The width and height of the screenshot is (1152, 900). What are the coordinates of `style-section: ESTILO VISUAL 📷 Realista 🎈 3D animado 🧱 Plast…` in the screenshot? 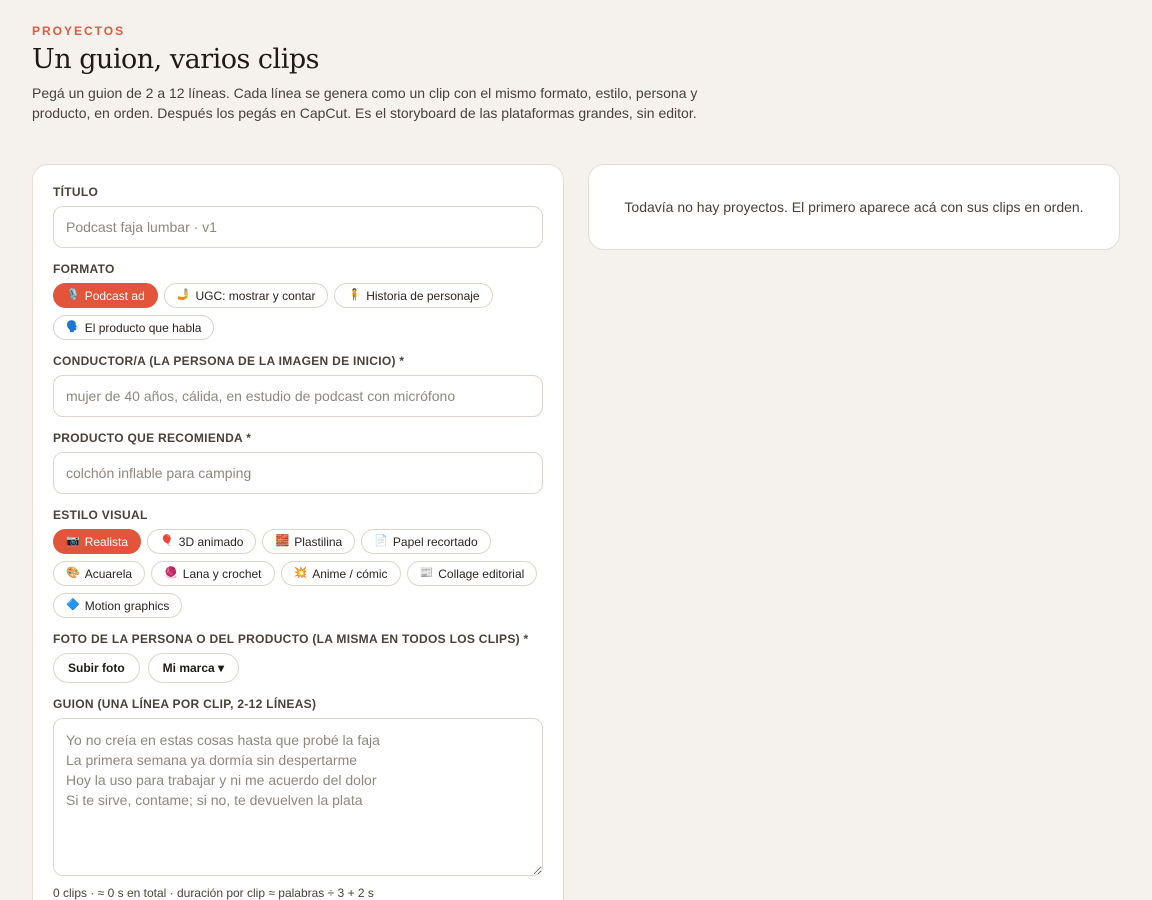 It's located at (298, 563).